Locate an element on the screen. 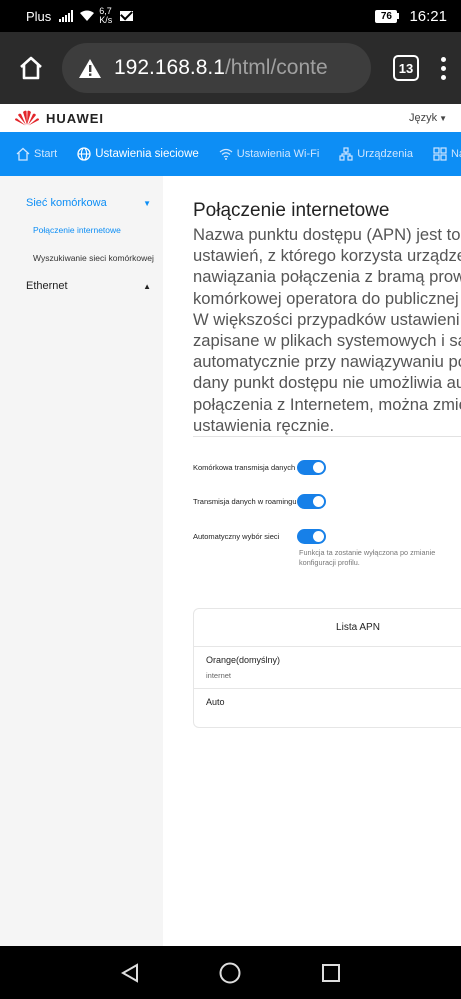  description-line: ustawień, z którego korzysta urządze is located at coordinates (327, 256).